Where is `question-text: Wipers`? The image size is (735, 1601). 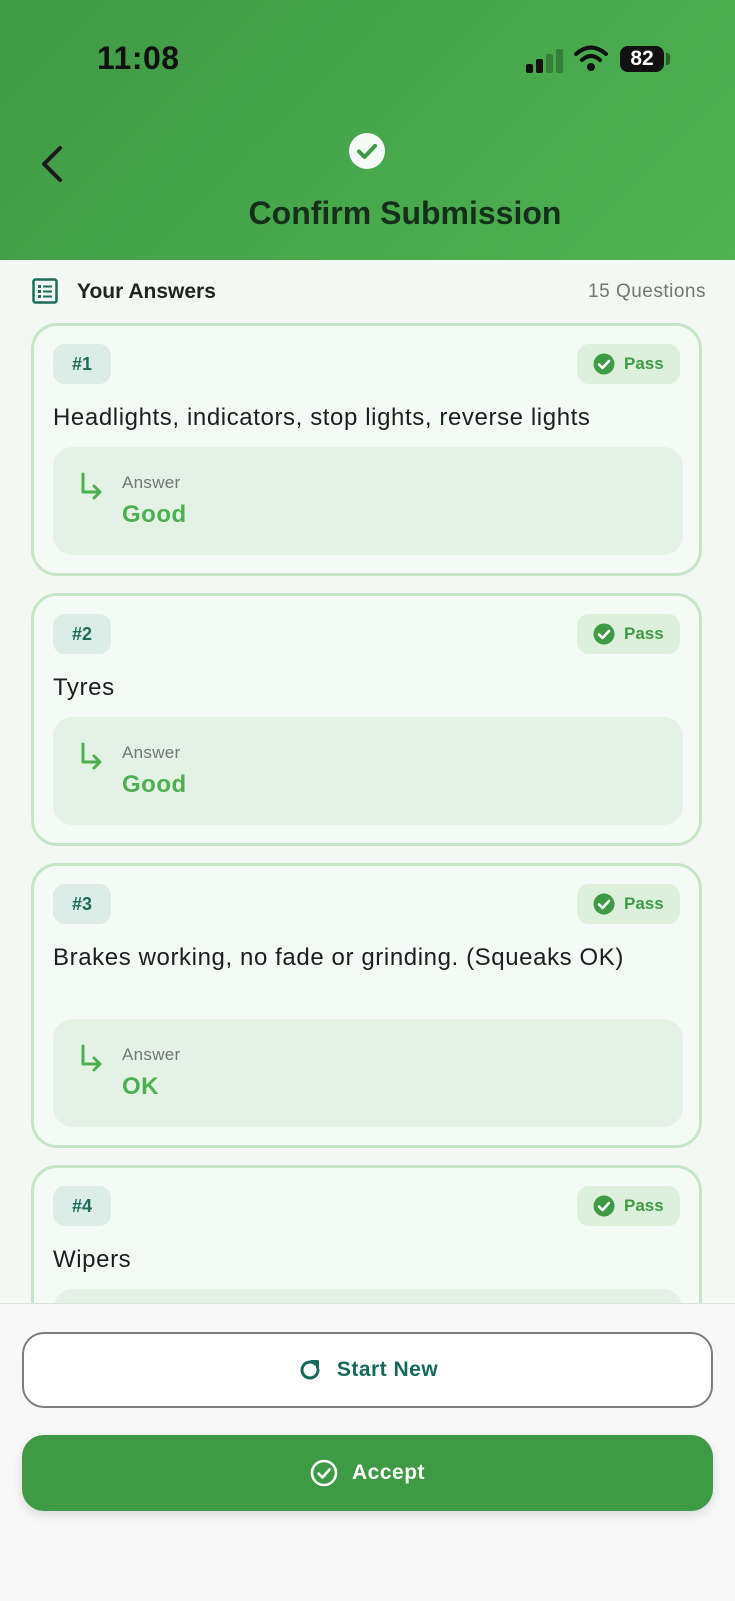
question-text: Wipers is located at coordinates (92, 1259).